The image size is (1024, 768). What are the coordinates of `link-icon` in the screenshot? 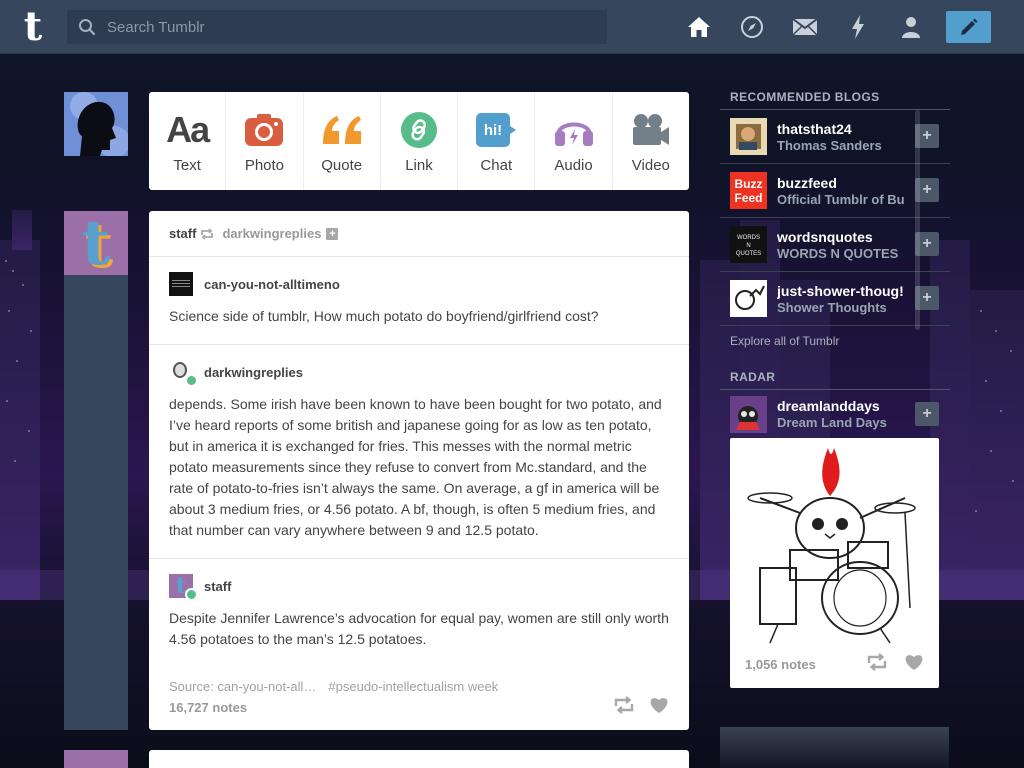 It's located at (419, 130).